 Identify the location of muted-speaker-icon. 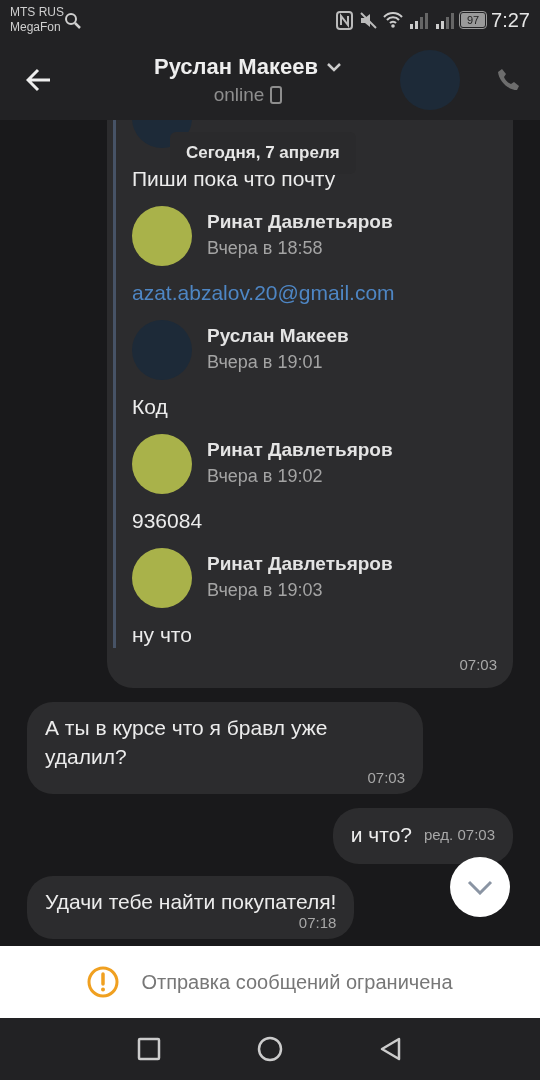
(368, 20).